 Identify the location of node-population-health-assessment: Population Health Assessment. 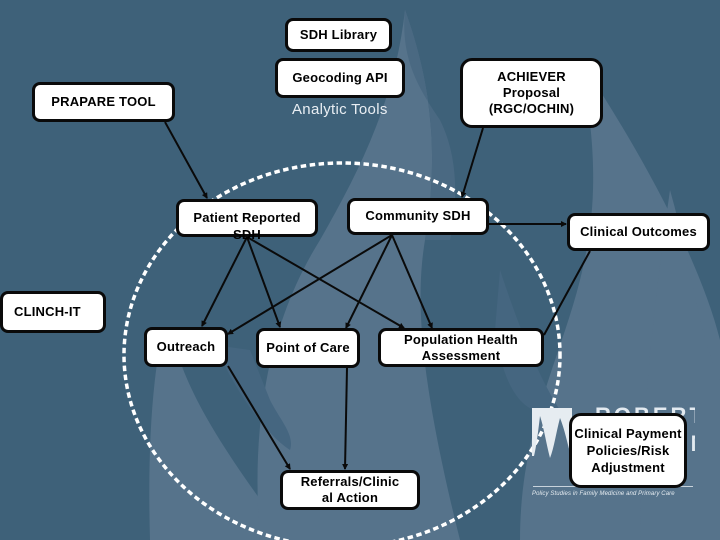
(461, 347).